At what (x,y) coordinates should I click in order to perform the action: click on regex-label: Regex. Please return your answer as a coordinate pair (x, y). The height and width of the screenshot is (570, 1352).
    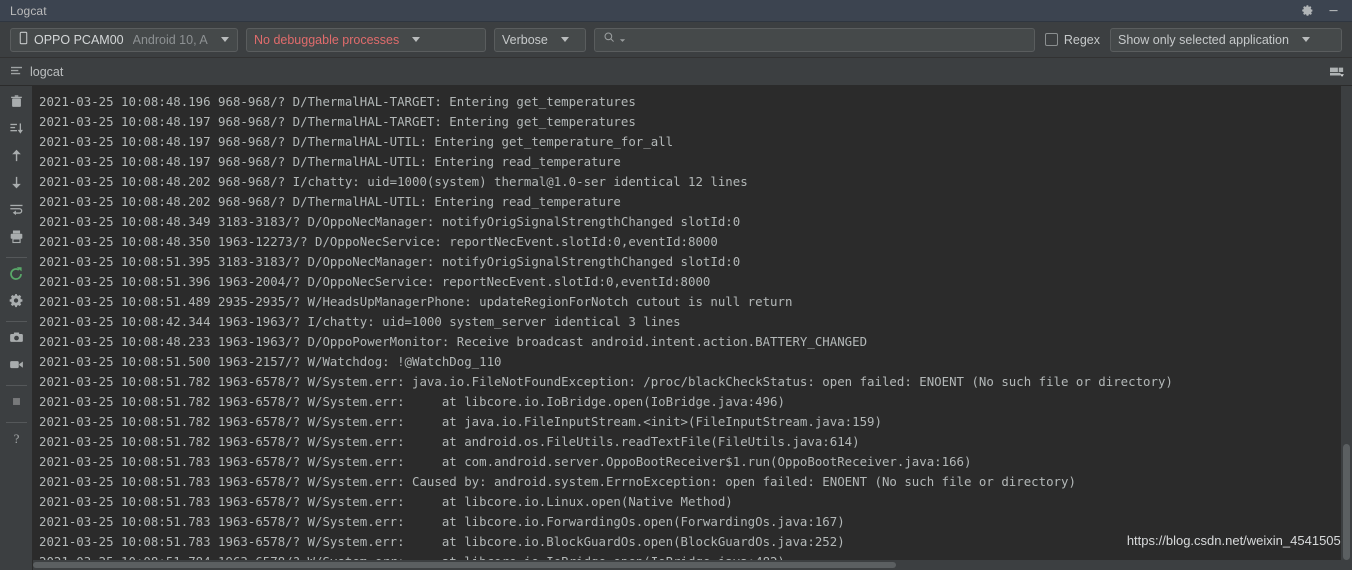
    Looking at the image, I should click on (1081, 39).